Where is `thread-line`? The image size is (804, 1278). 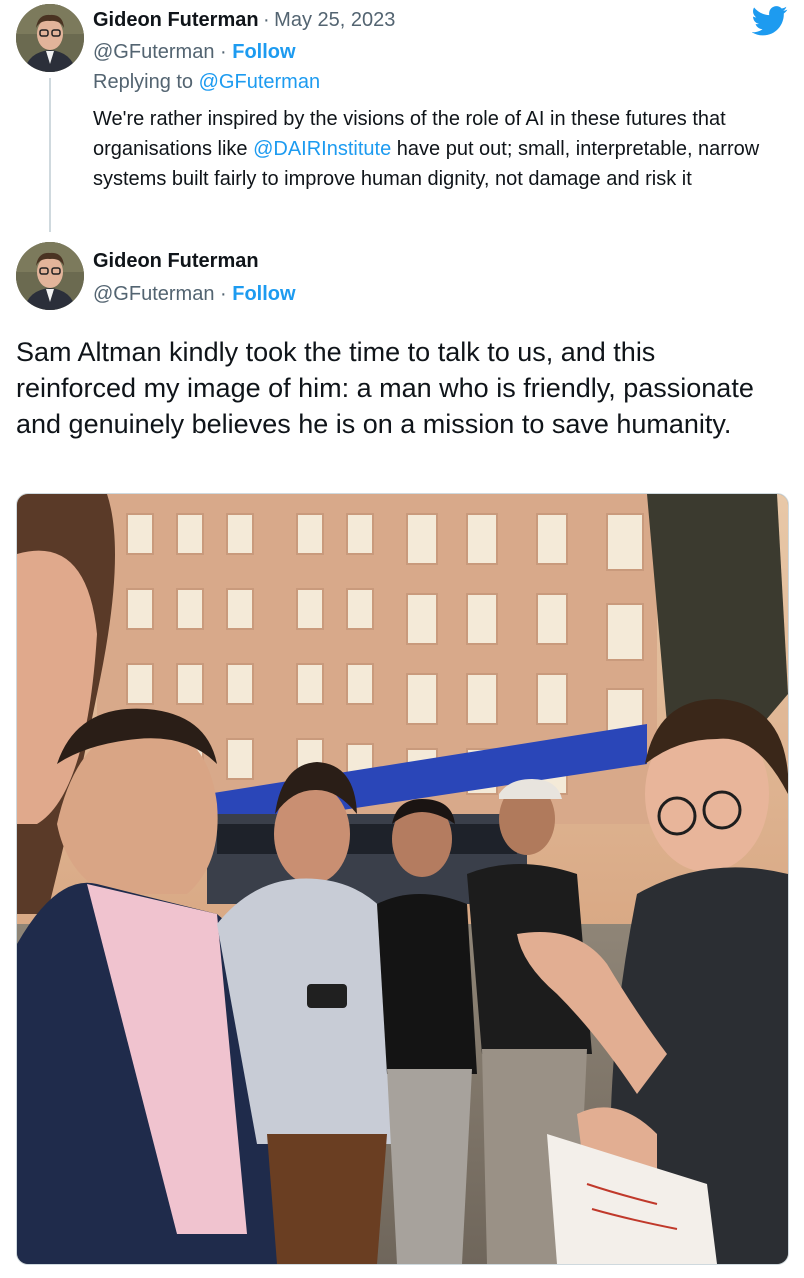 thread-line is located at coordinates (50, 155).